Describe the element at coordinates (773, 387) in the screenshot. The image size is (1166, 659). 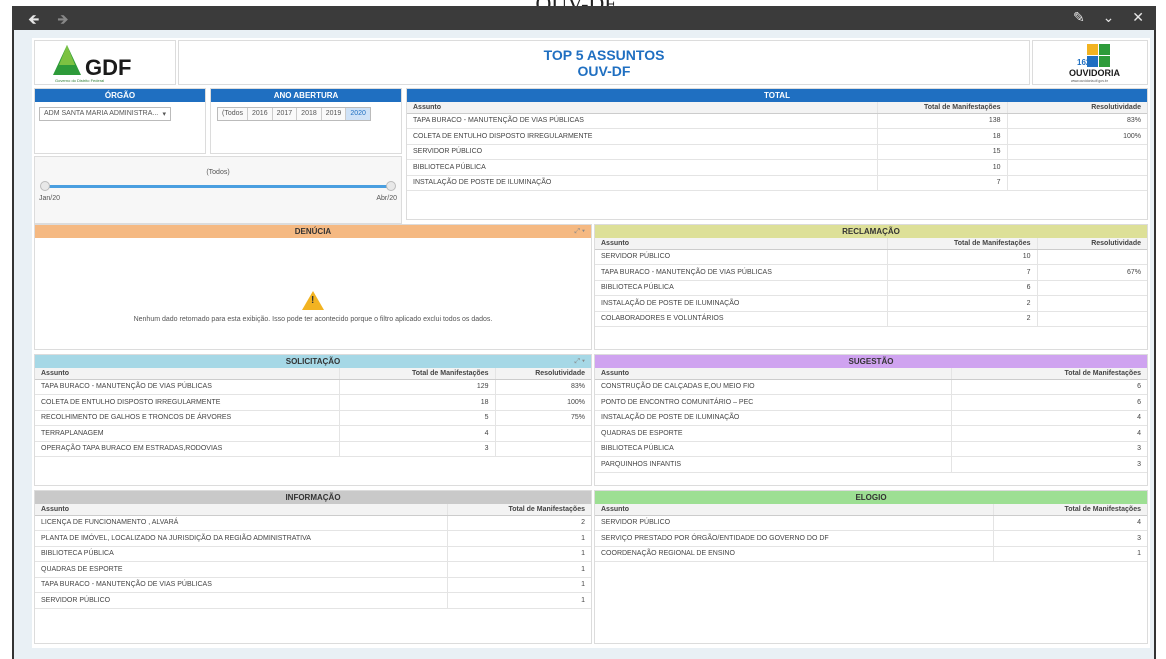
I see `table-cell: CONSTRUÇÃO DE CALÇADAS E,OU MEIO FIO` at that location.